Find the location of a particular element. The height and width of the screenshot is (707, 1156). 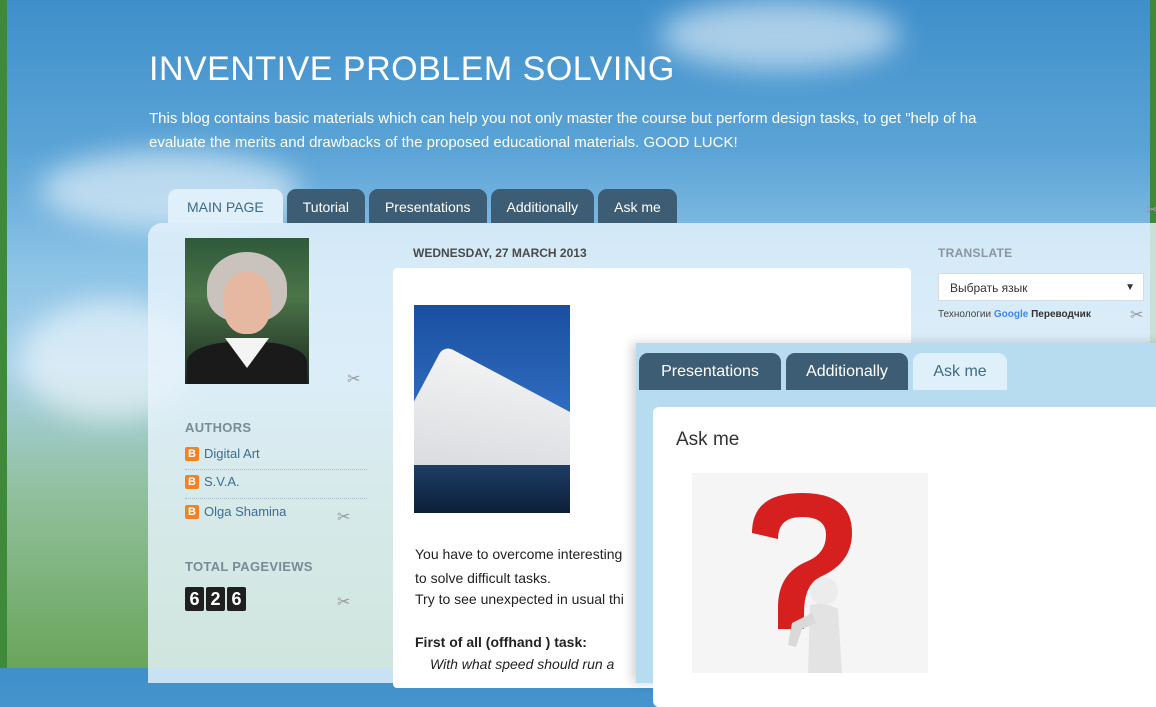

task-text: With what speed should run a is located at coordinates (522, 664).